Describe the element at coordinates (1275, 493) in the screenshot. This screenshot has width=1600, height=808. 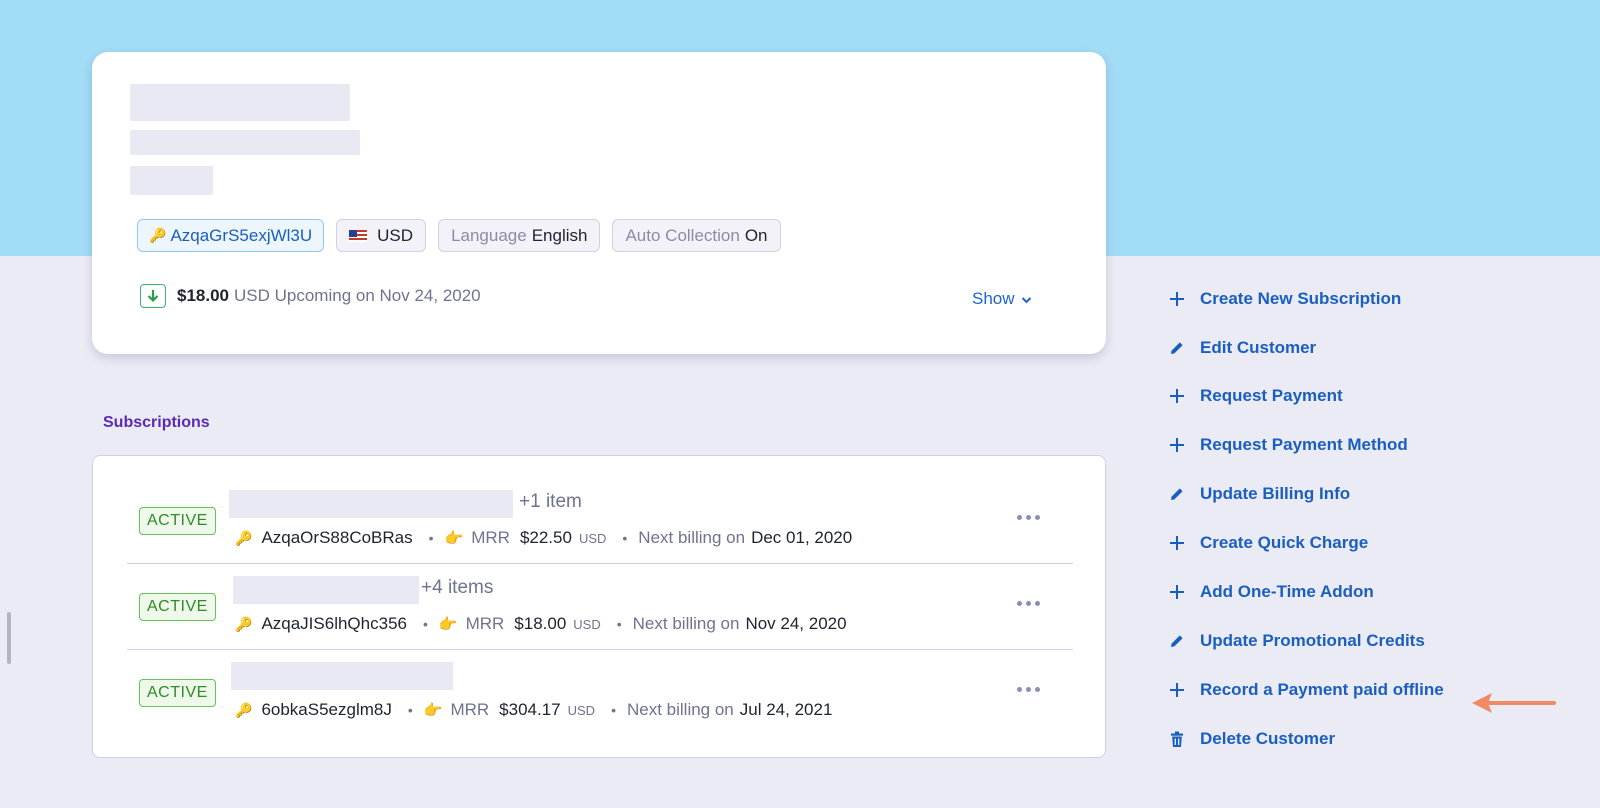
I see `action-label: Update Billing Info` at that location.